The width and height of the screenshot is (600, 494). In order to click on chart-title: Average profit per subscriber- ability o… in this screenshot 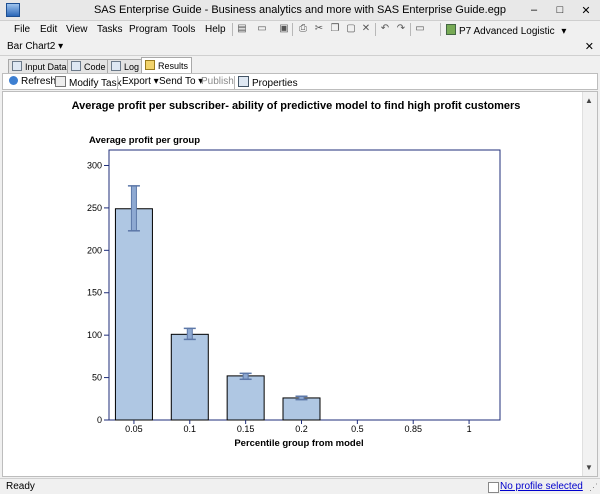, I will do `click(296, 106)`.